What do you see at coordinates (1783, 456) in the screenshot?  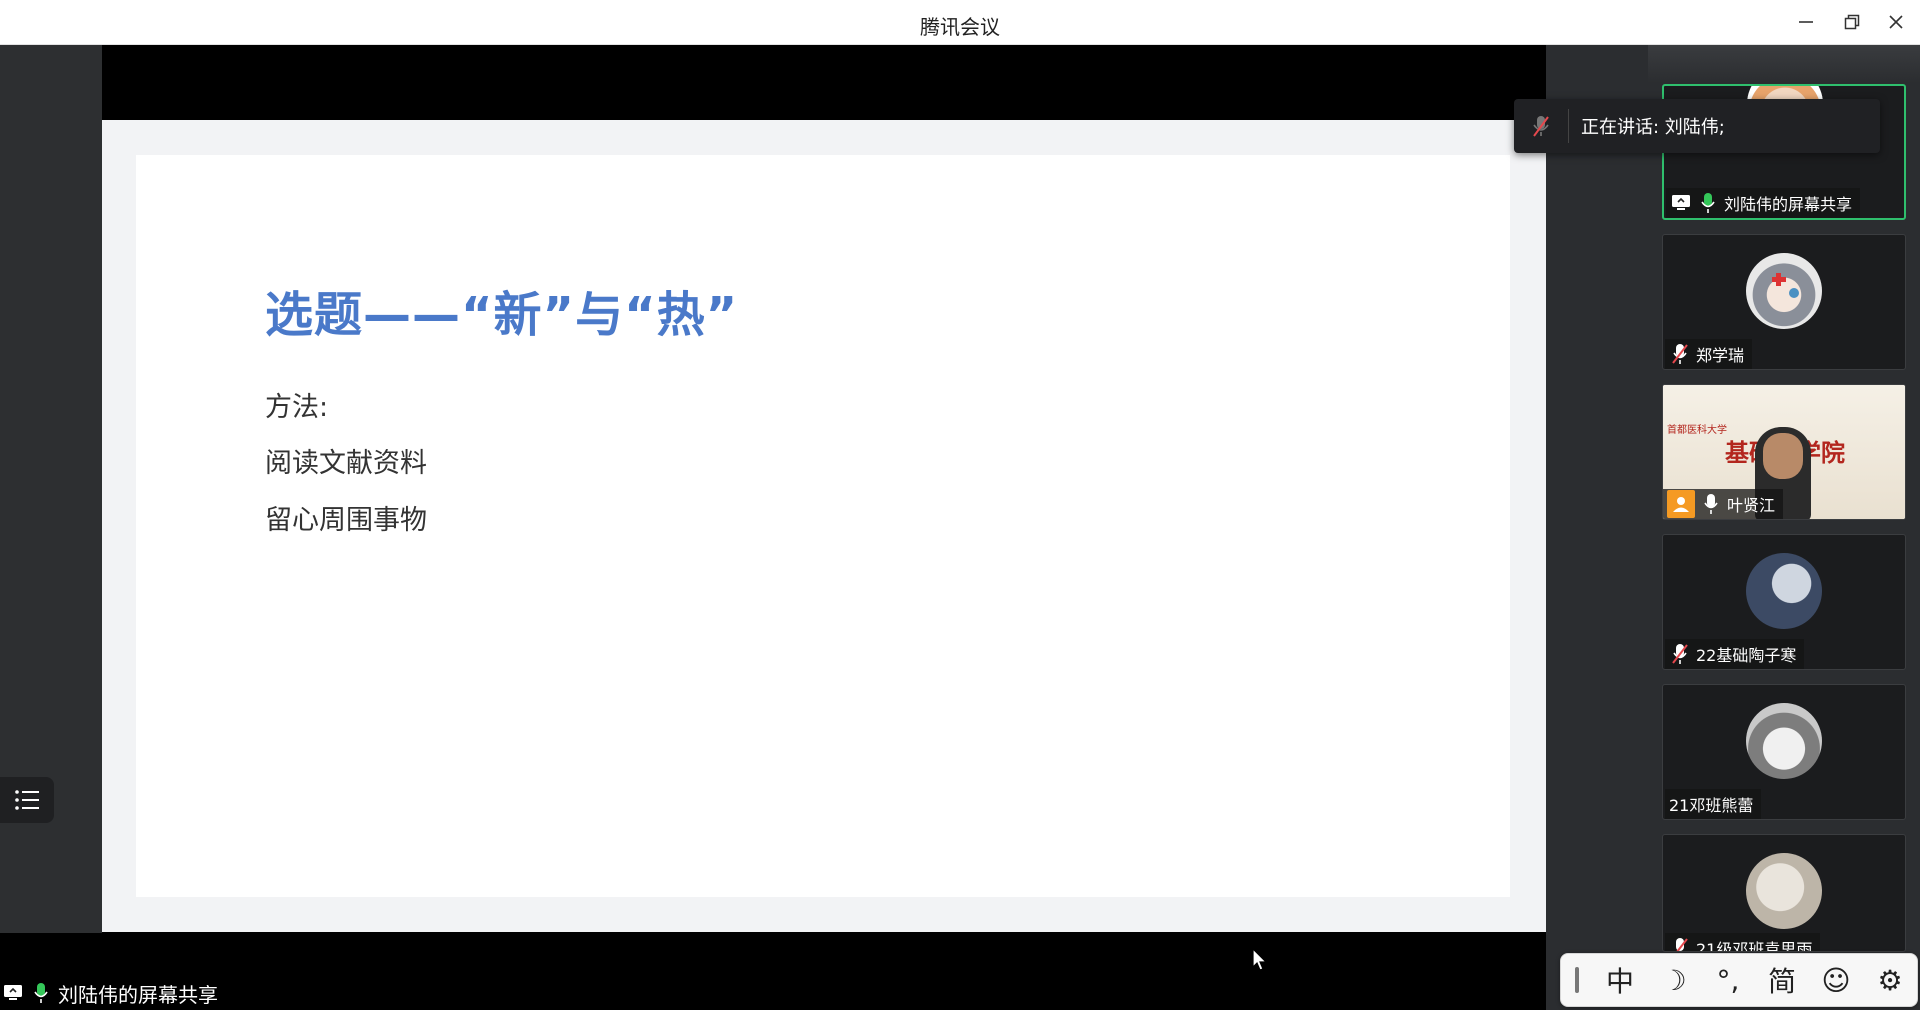 I see `person-face` at bounding box center [1783, 456].